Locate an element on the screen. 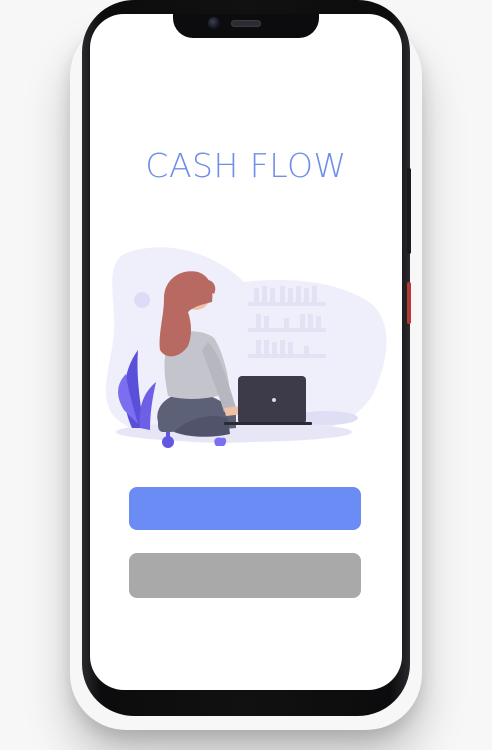 Image resolution: width=492 pixels, height=750 pixels. notch is located at coordinates (246, 26).